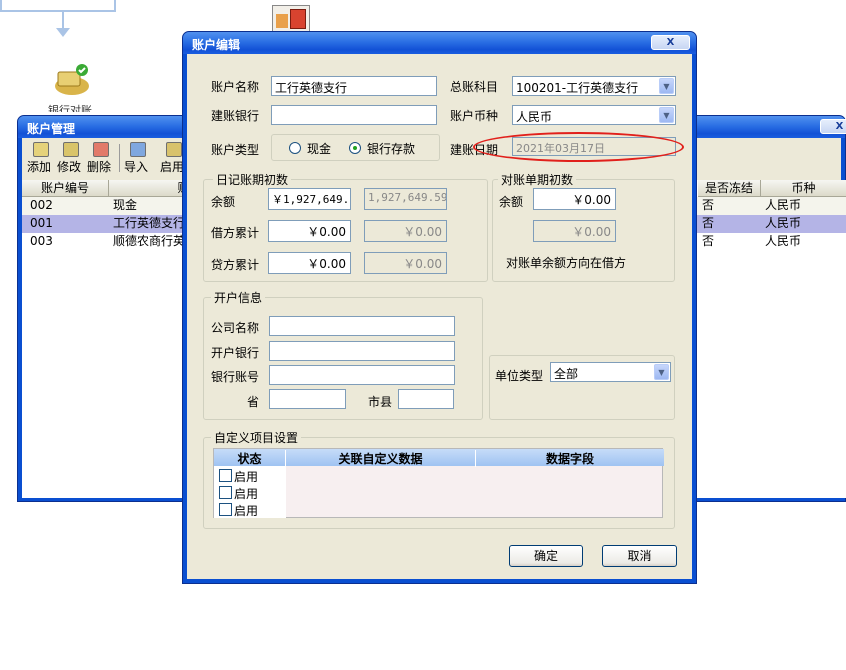 The width and height of the screenshot is (846, 670). Describe the element at coordinates (235, 87) in the screenshot. I see `account-name-label: 账户名称` at that location.